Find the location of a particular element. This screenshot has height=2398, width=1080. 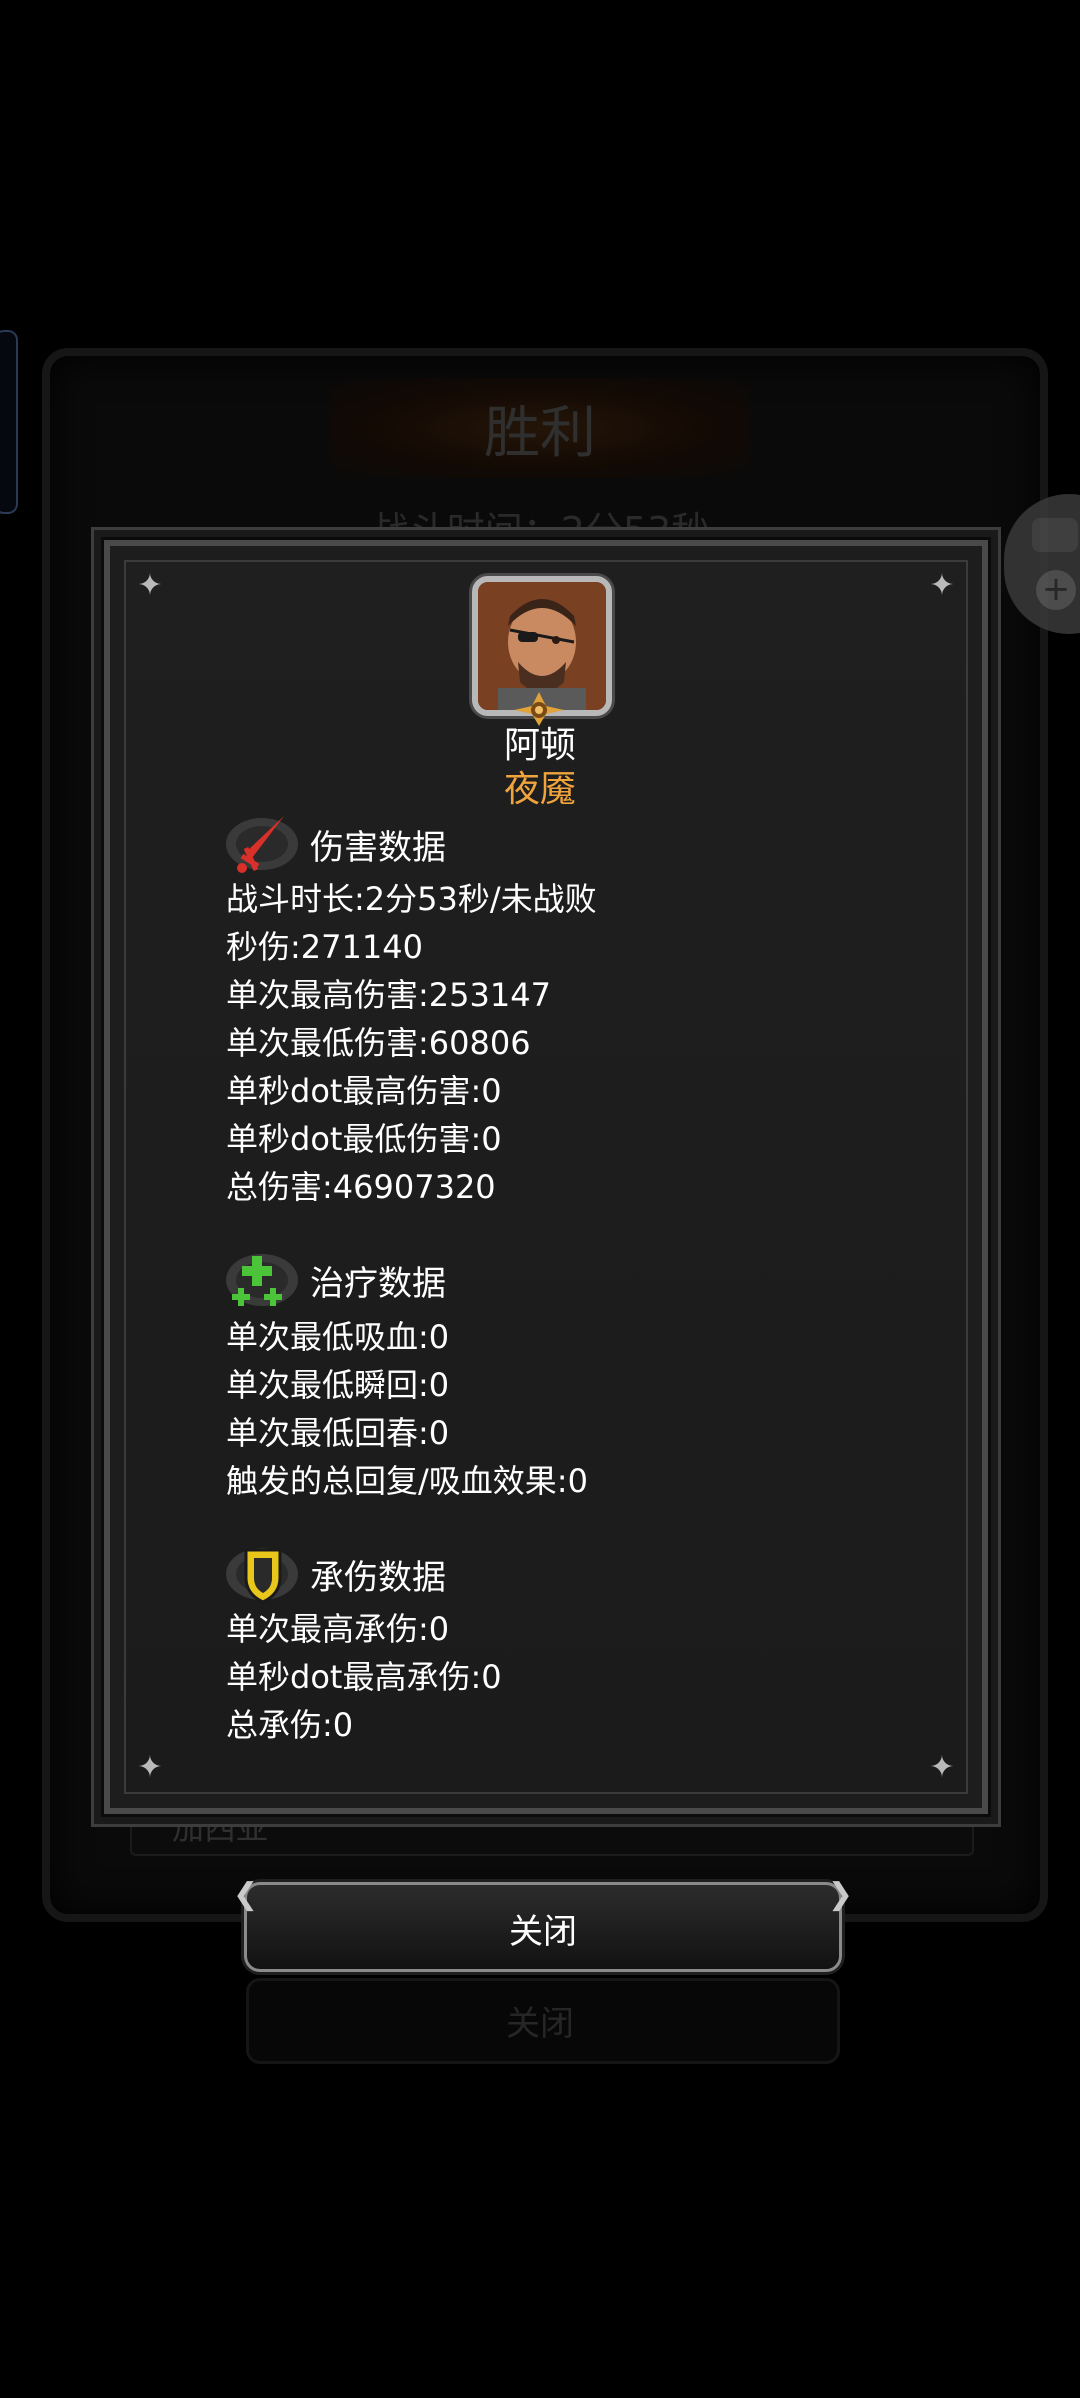

damage-stat-dot-min: 单秒dot最低伤害:0 is located at coordinates (364, 1139).